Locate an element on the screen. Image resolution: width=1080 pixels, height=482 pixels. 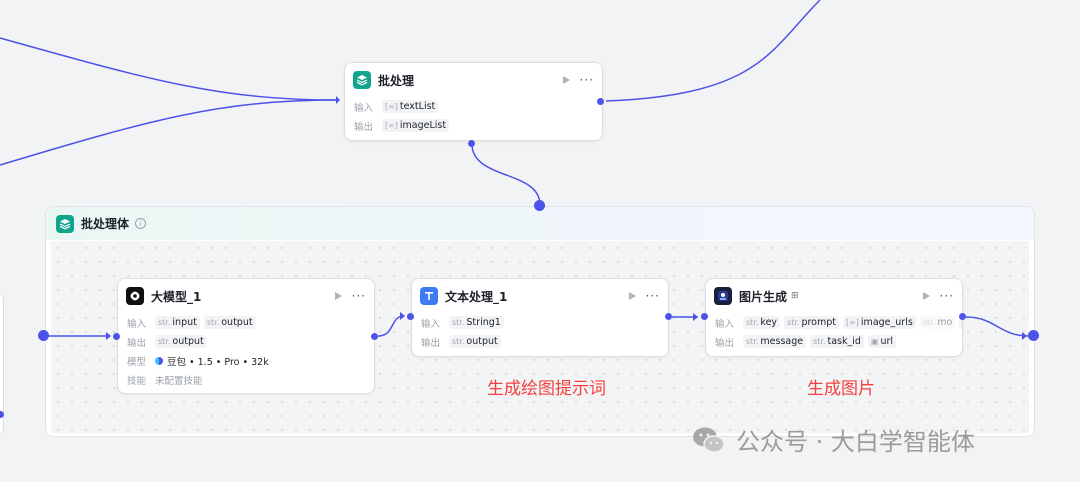
param-tag: str. message is located at coordinates (775, 341).